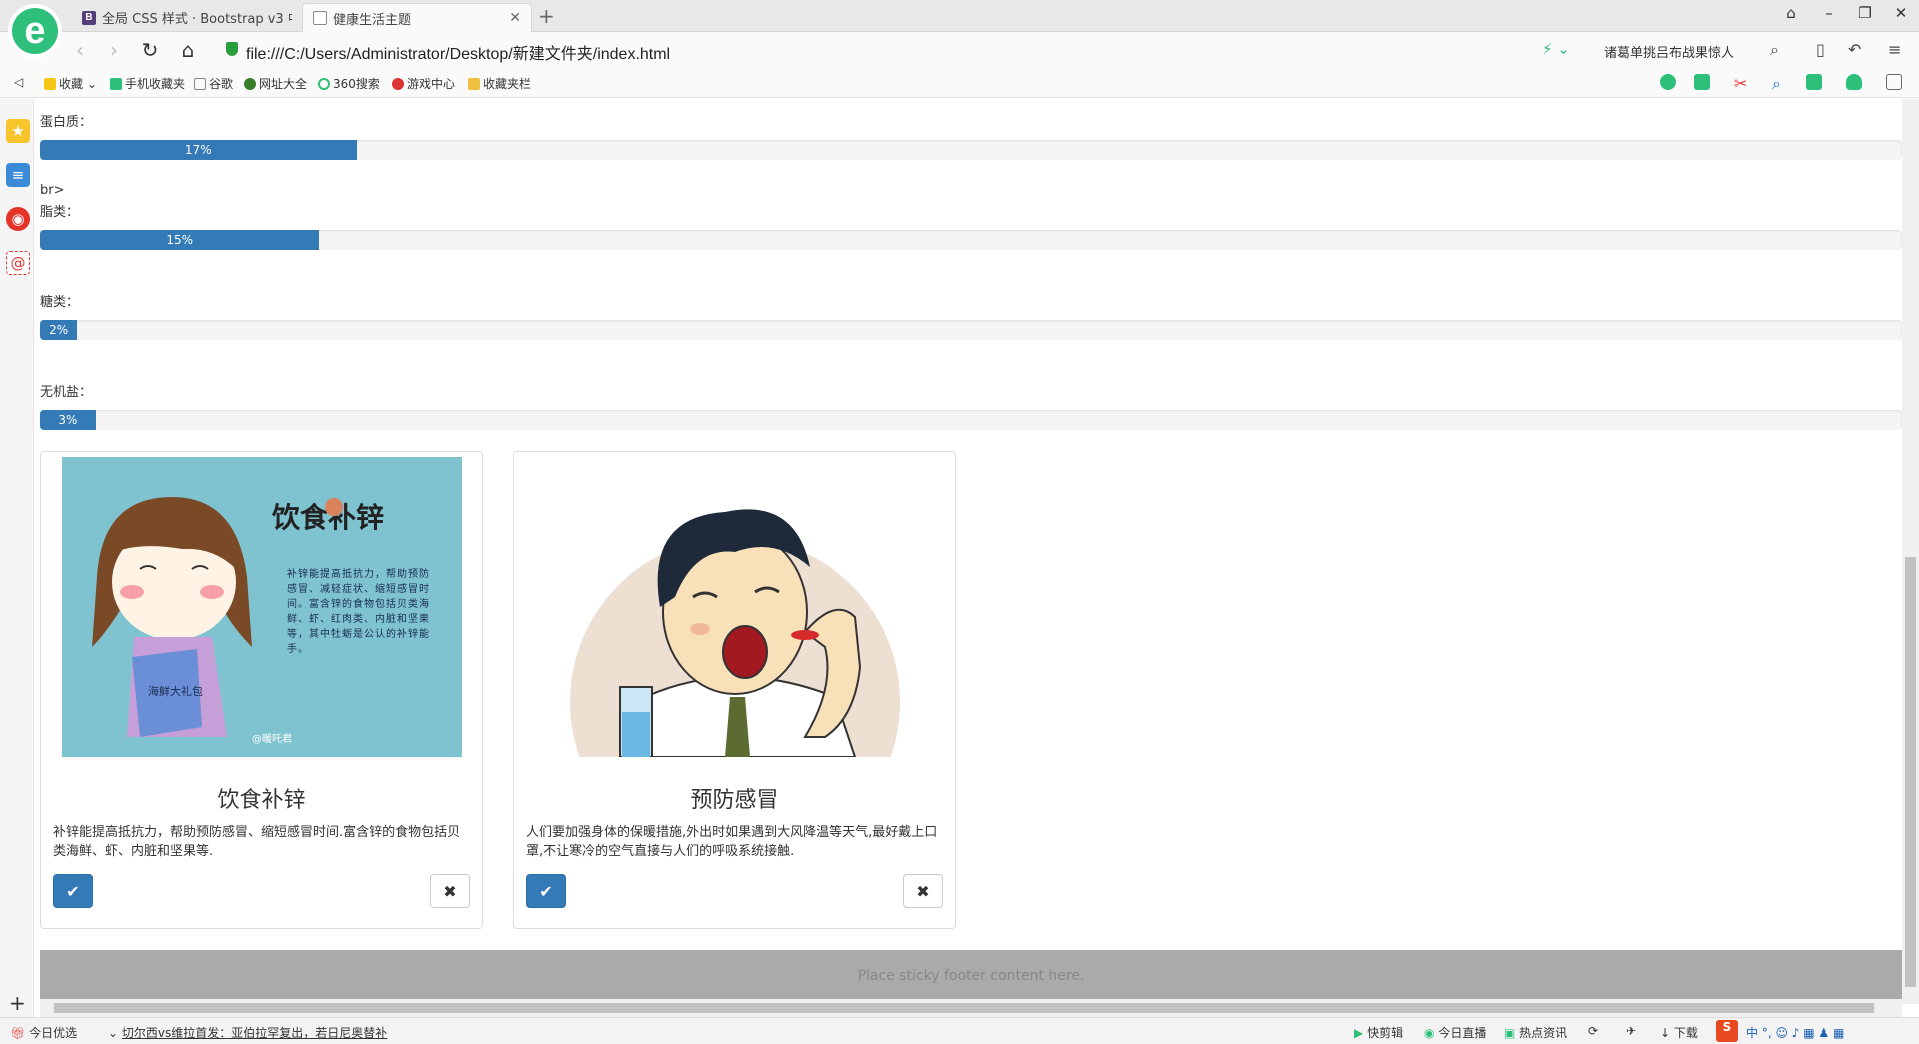  Describe the element at coordinates (272, 738) in the screenshot. I see `image-credit-text: @暖吒君` at that location.